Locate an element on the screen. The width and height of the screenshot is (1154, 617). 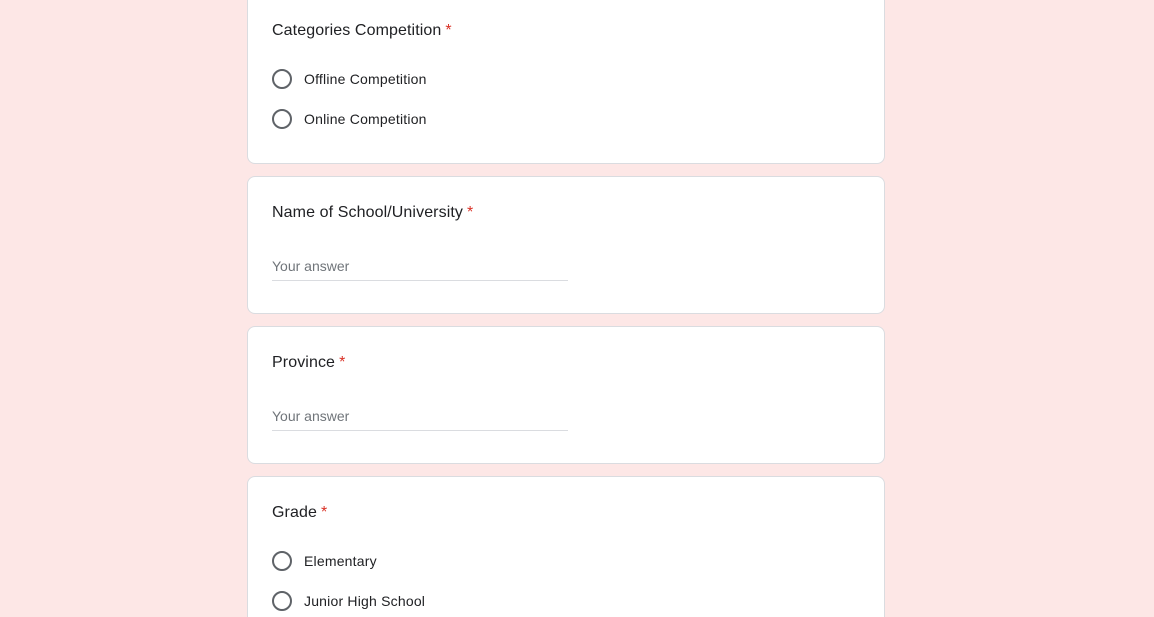
radio-option-junior-high-school: Junior High School is located at coordinates (348, 601).